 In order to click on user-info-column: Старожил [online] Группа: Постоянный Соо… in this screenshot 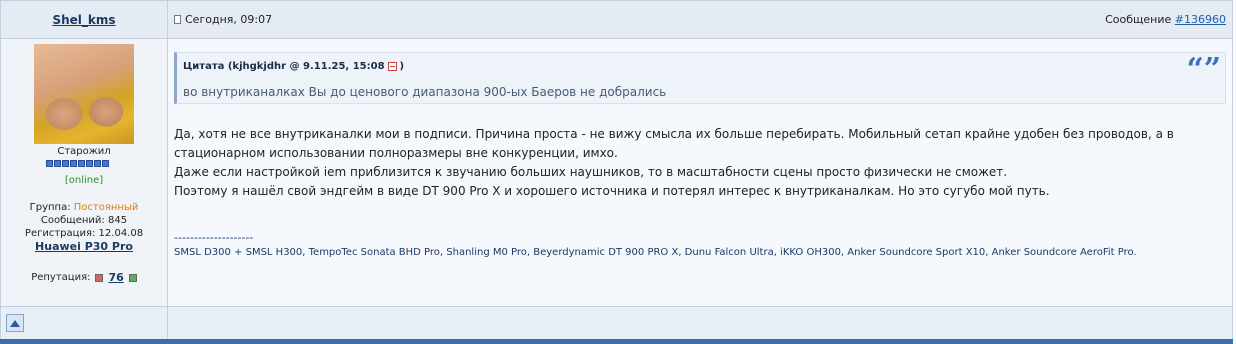, I will do `click(84, 172)`.